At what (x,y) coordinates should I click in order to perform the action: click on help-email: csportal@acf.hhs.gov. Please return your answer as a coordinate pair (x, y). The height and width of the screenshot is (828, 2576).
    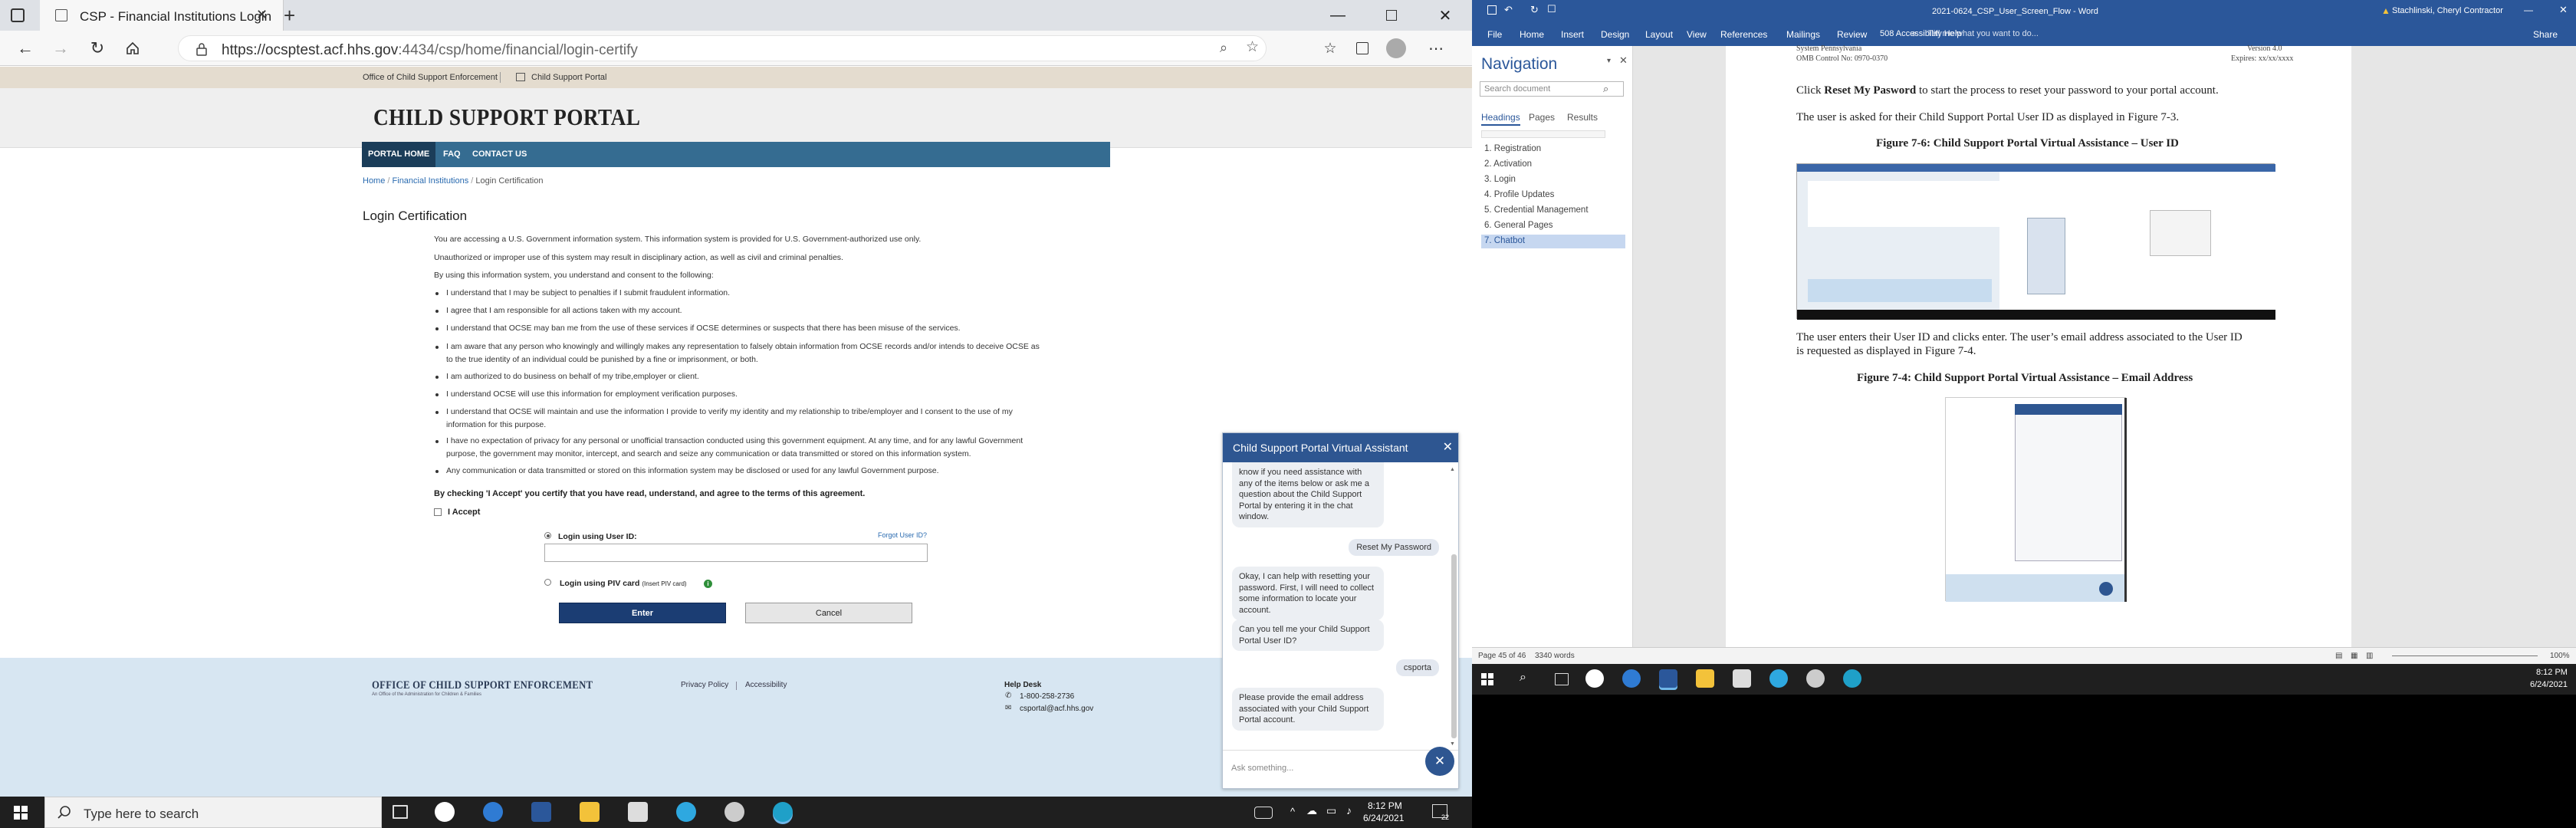
    Looking at the image, I should click on (1056, 709).